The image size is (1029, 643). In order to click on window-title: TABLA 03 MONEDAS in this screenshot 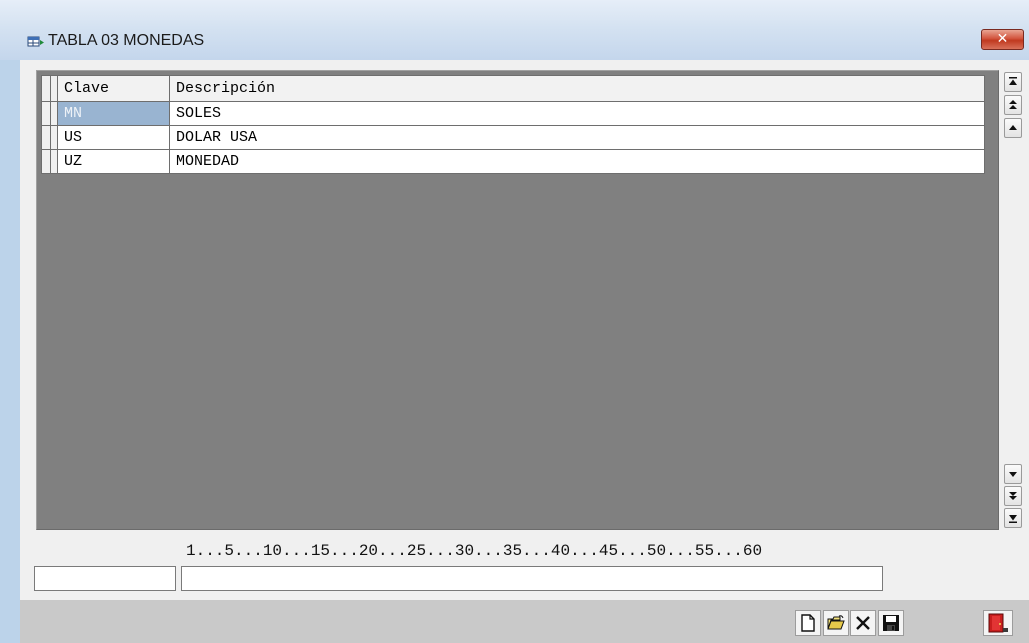, I will do `click(126, 40)`.